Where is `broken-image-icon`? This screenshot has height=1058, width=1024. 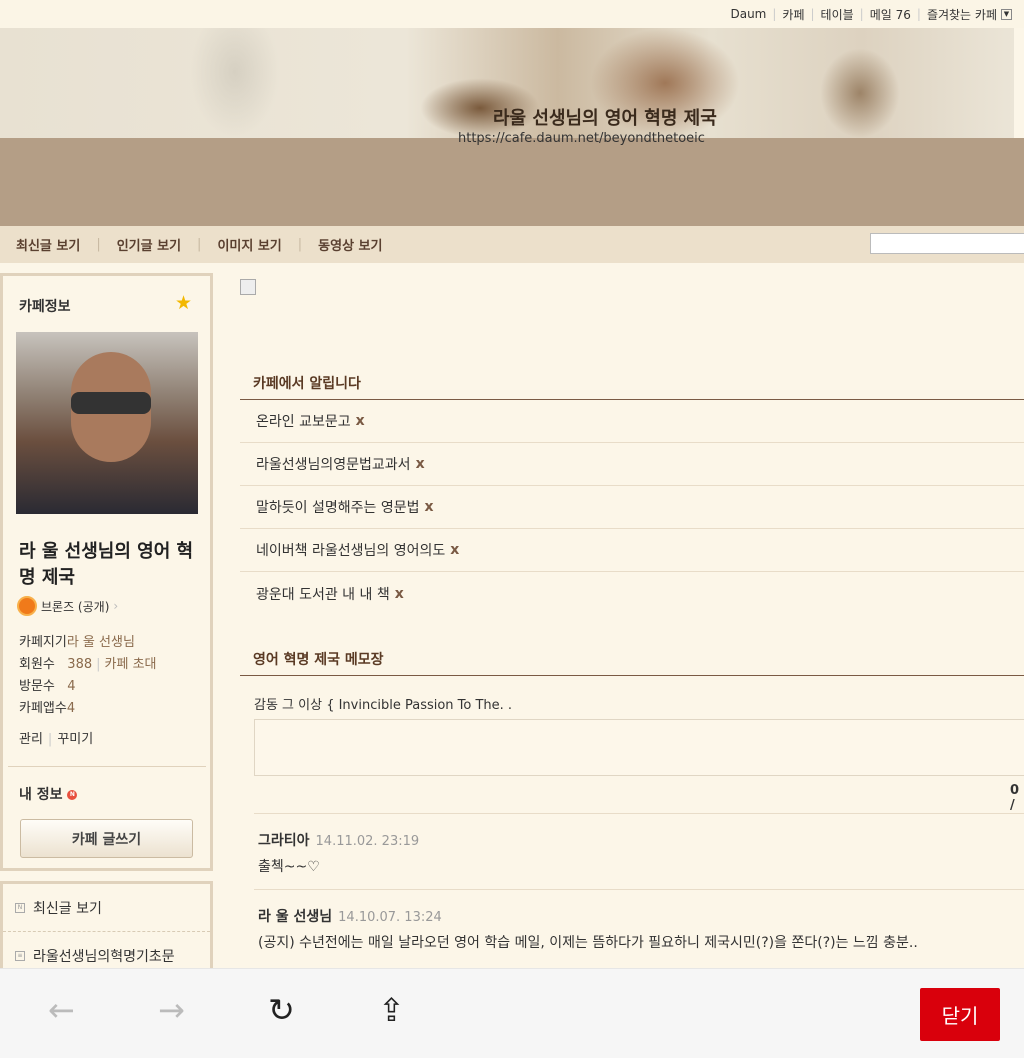 broken-image-icon is located at coordinates (248, 287).